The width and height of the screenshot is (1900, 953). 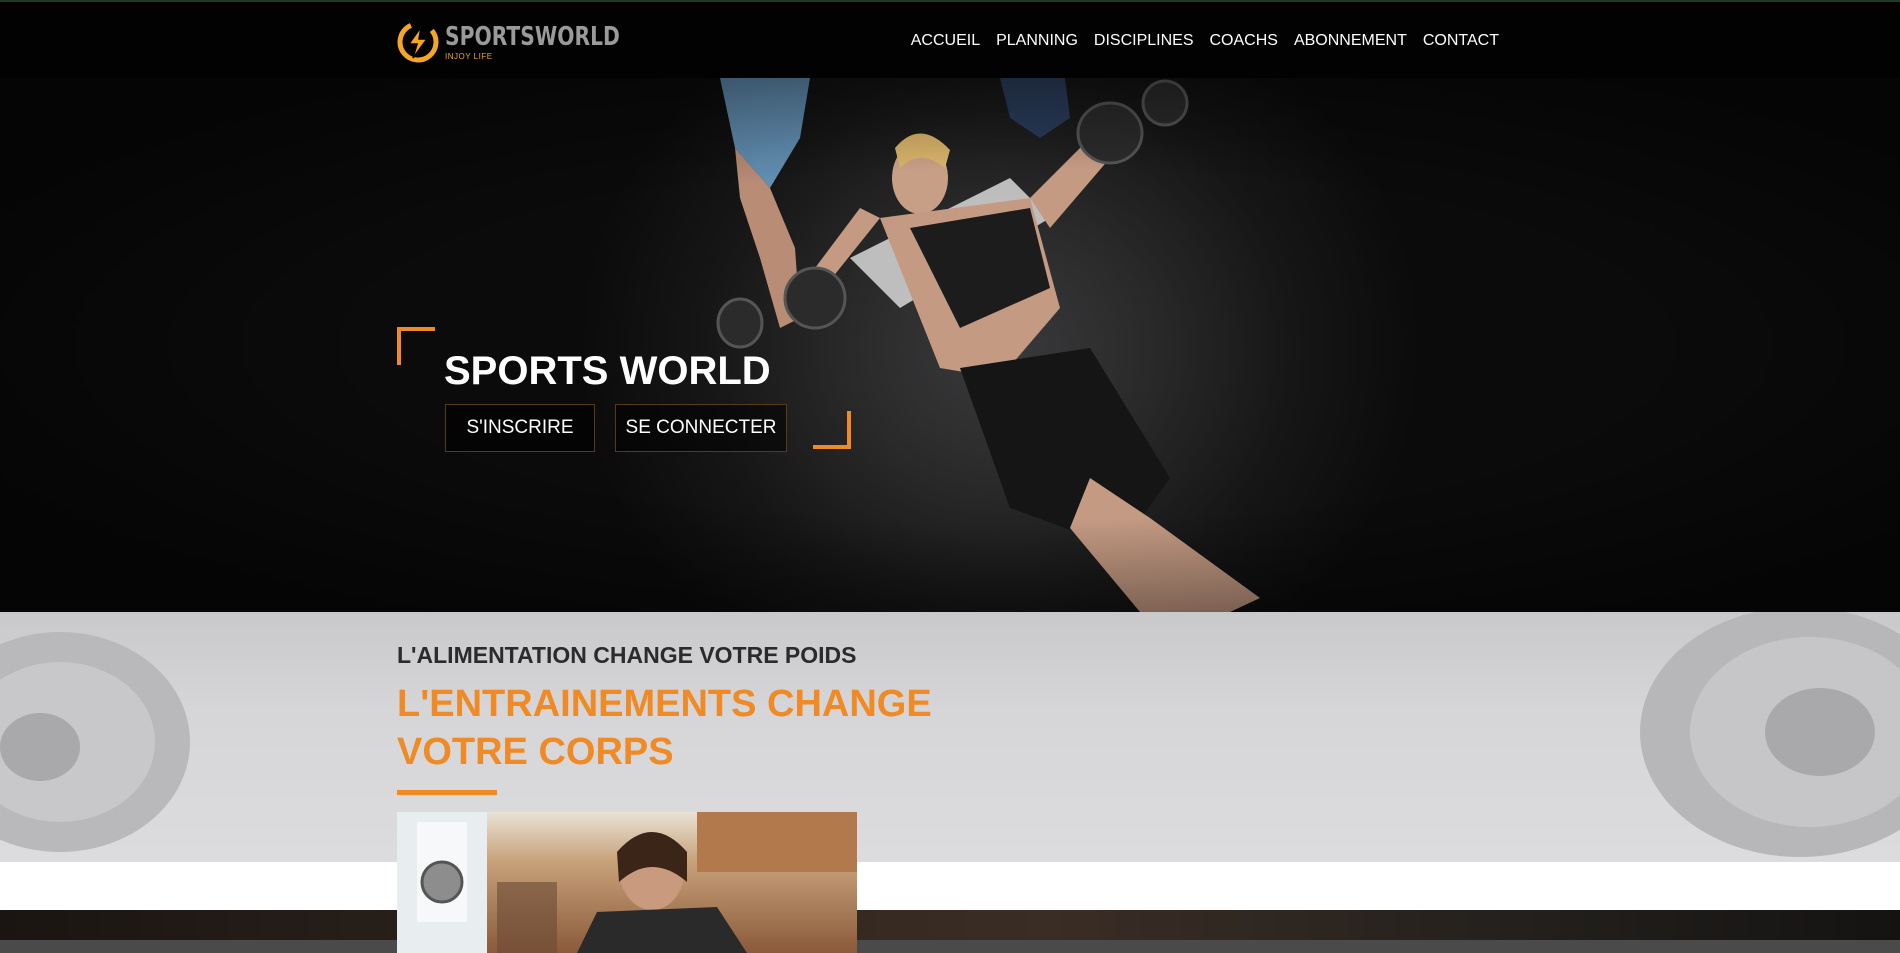 I want to click on nav-item-coachs: COACHS, so click(x=1244, y=41).